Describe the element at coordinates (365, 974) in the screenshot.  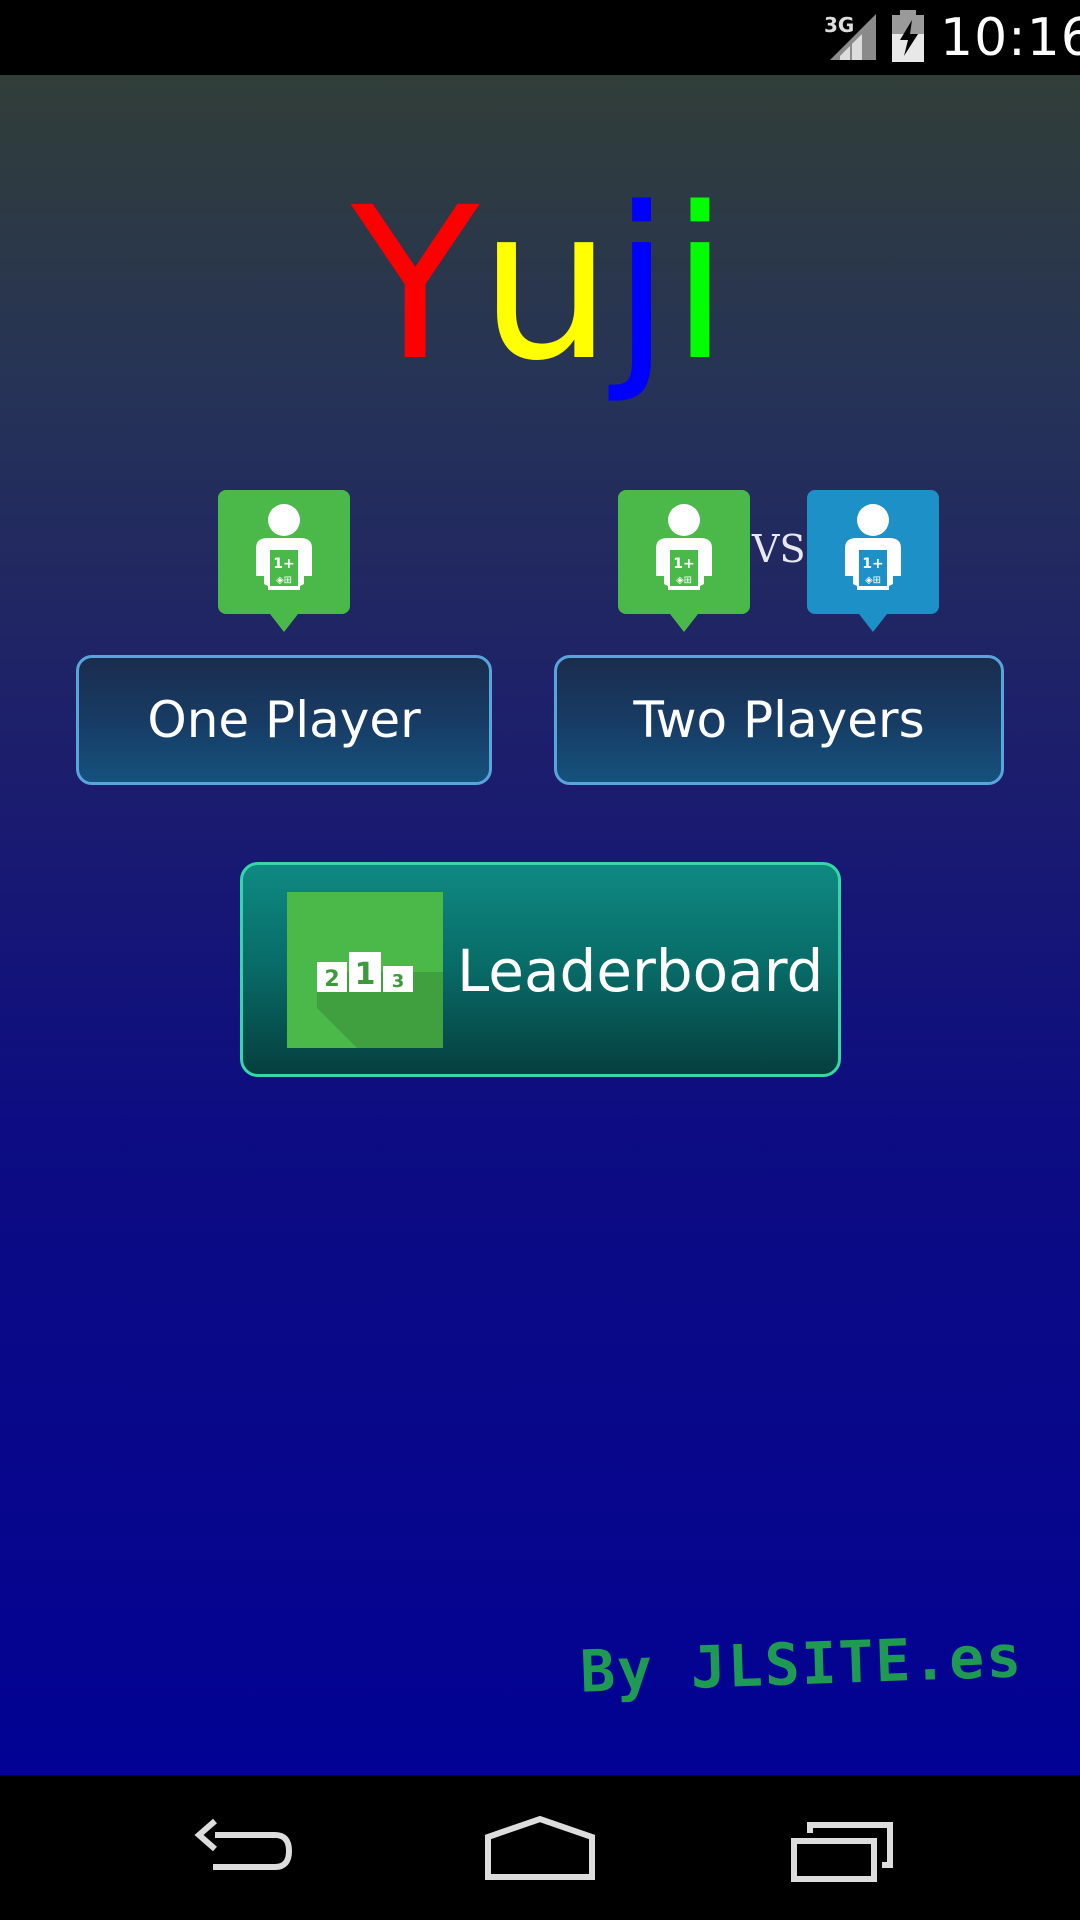
I see `svg-text: 1` at that location.